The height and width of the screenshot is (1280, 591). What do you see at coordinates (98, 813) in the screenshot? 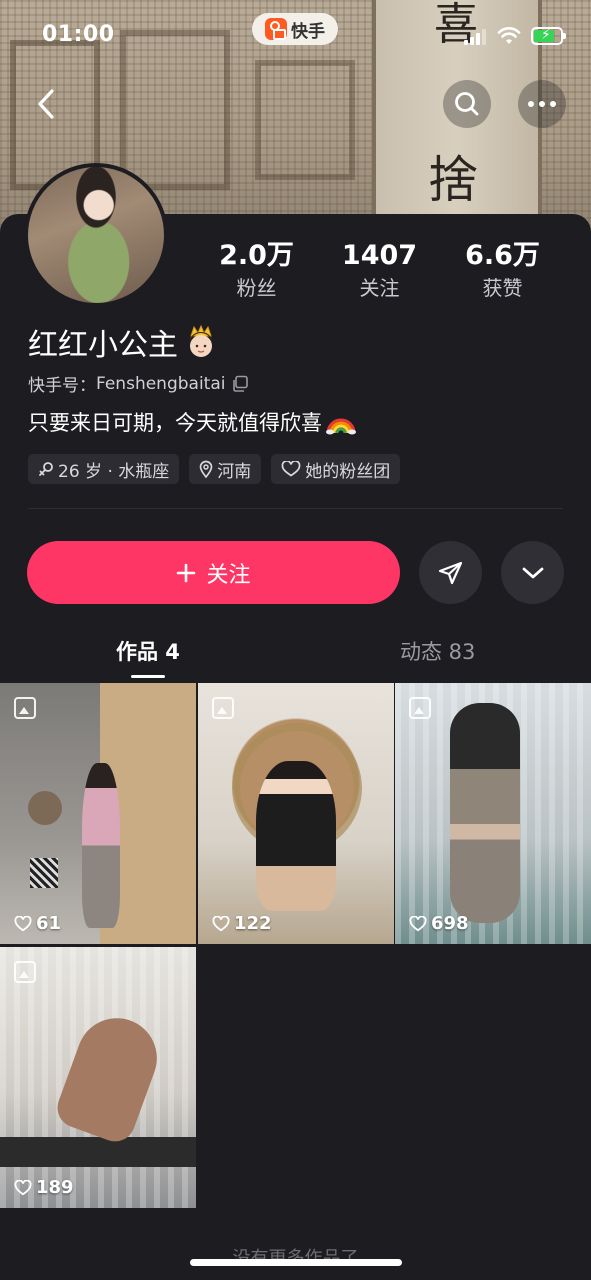
I see `post-thumbnail: 61` at bounding box center [98, 813].